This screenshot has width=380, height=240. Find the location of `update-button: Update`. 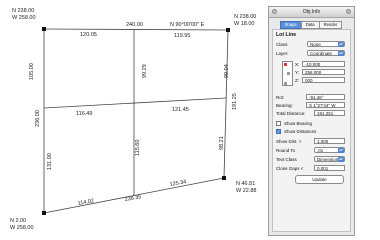

update-button: Update is located at coordinates (319, 179).